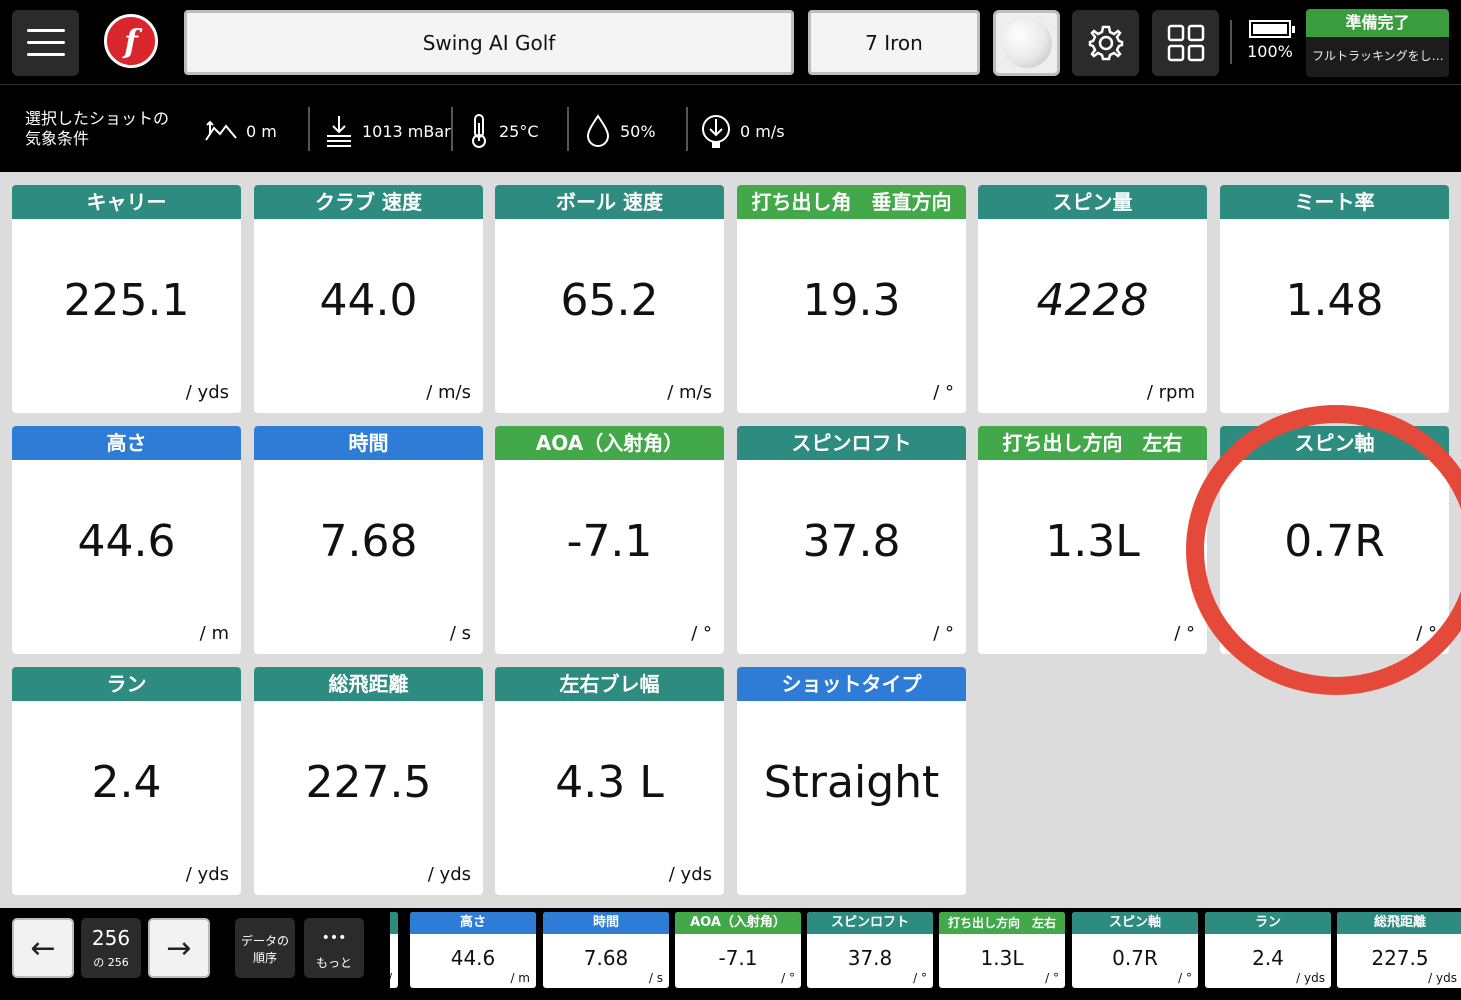 This screenshot has height=1000, width=1461. I want to click on mini-unit: / s, so click(655, 978).